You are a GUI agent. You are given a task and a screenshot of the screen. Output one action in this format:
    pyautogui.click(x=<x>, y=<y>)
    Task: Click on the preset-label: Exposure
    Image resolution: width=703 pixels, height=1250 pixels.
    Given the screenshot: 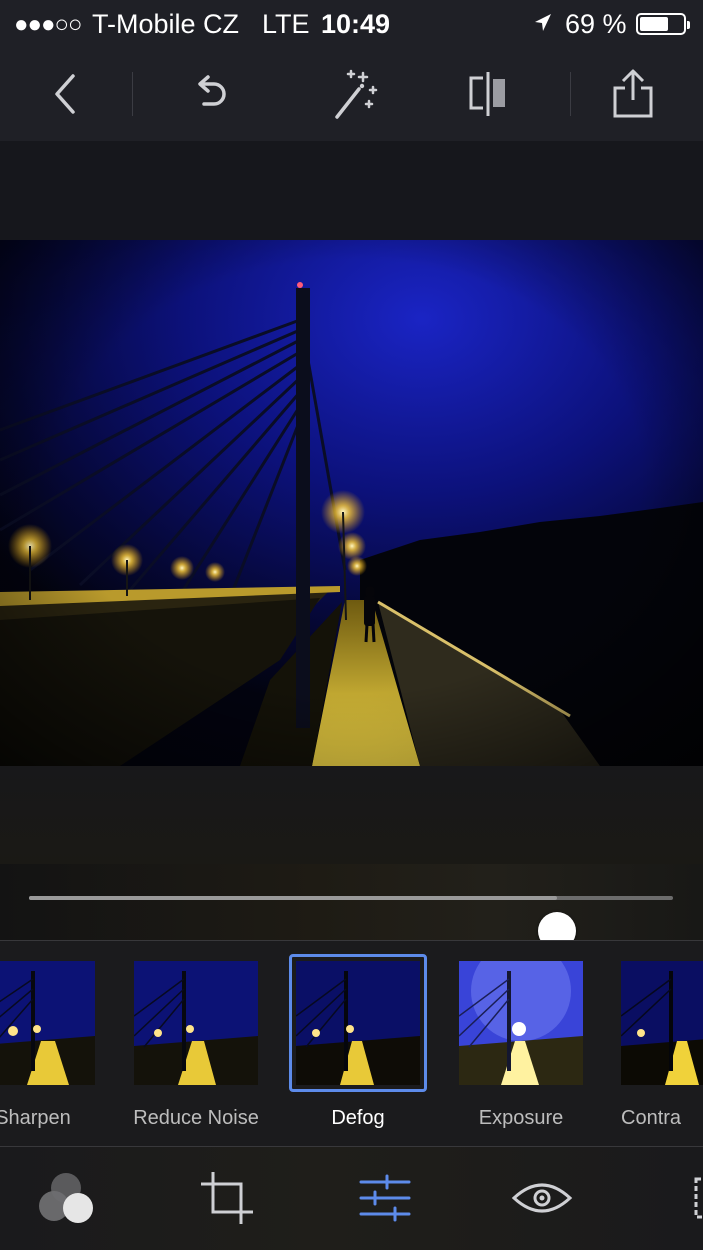 What is the action you would take?
    pyautogui.click(x=521, y=1118)
    